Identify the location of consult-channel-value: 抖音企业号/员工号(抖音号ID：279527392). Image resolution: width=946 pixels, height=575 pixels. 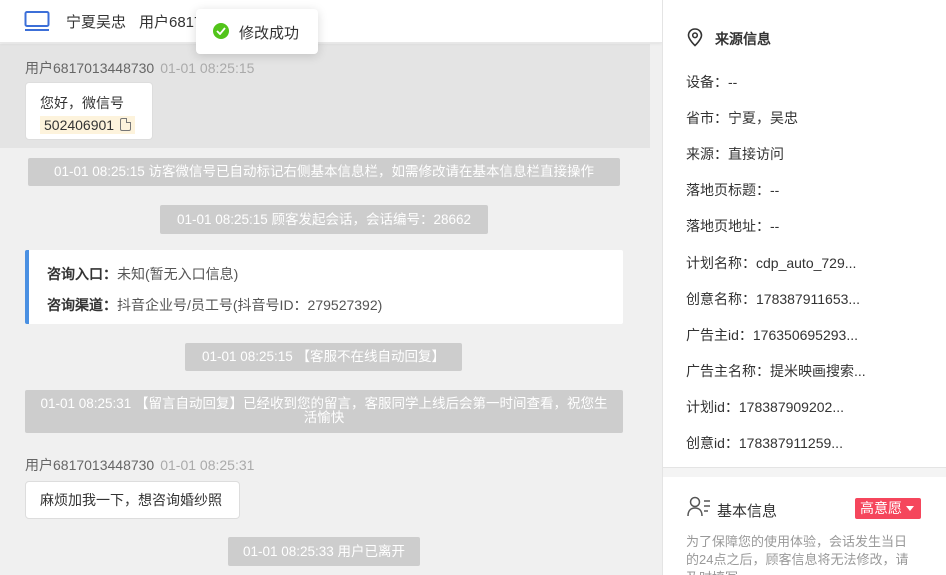
(250, 305).